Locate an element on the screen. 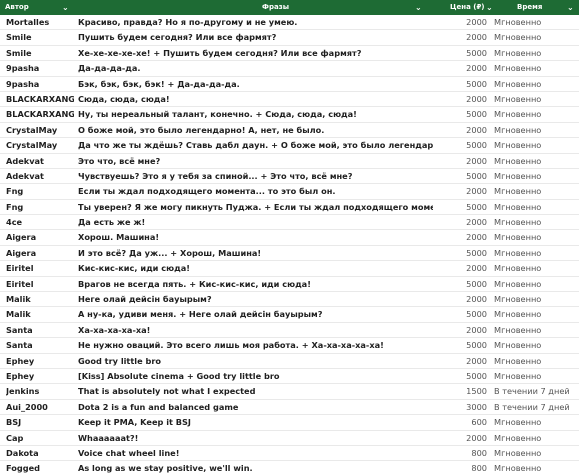 The width and height of the screenshot is (579, 476). cell-author: Jenkins is located at coordinates (23, 391).